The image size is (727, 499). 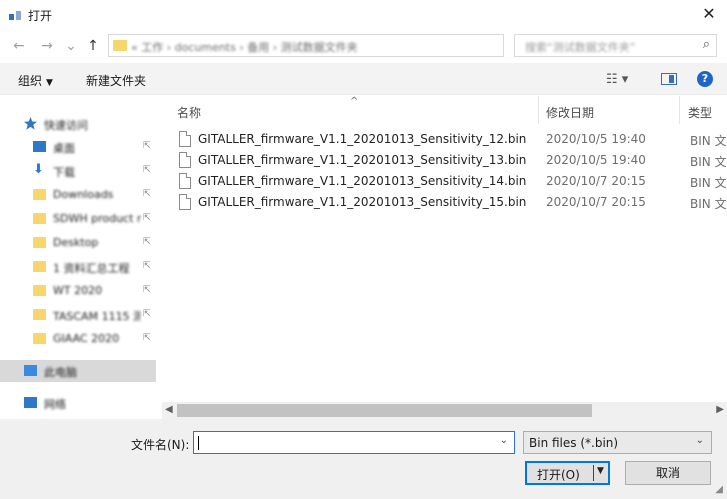 What do you see at coordinates (49, 83) in the screenshot?
I see `caret-down-icon: ▼` at bounding box center [49, 83].